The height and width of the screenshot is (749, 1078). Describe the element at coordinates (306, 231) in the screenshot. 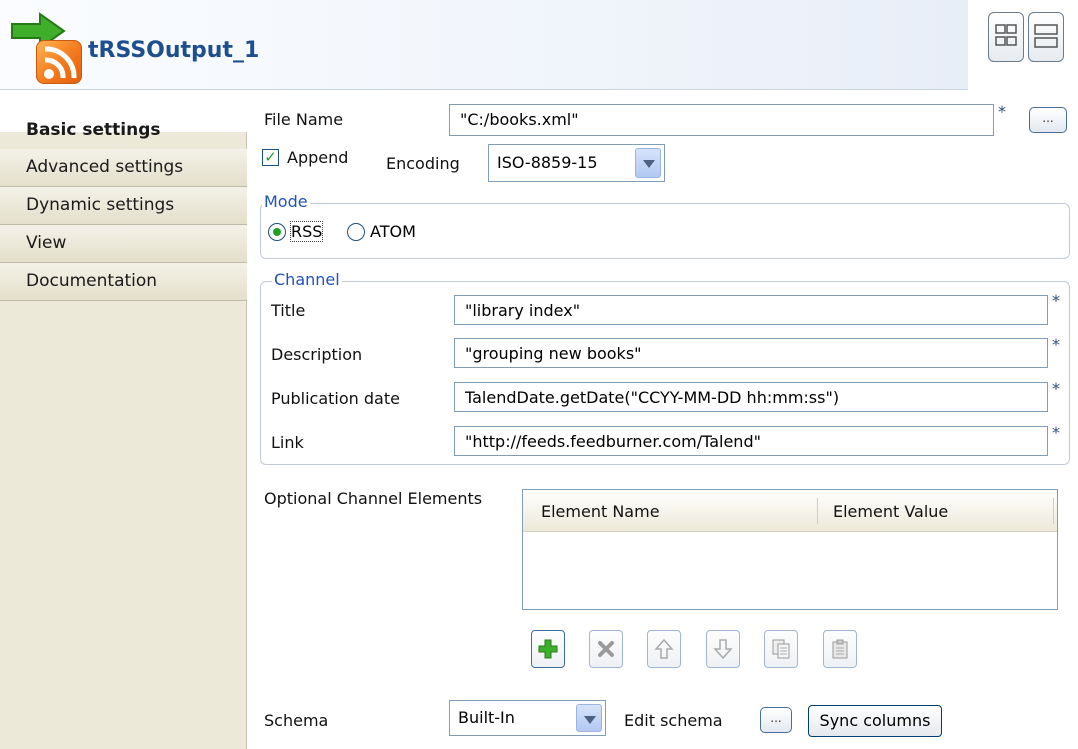

I see `rss-radio-label: RSS` at that location.